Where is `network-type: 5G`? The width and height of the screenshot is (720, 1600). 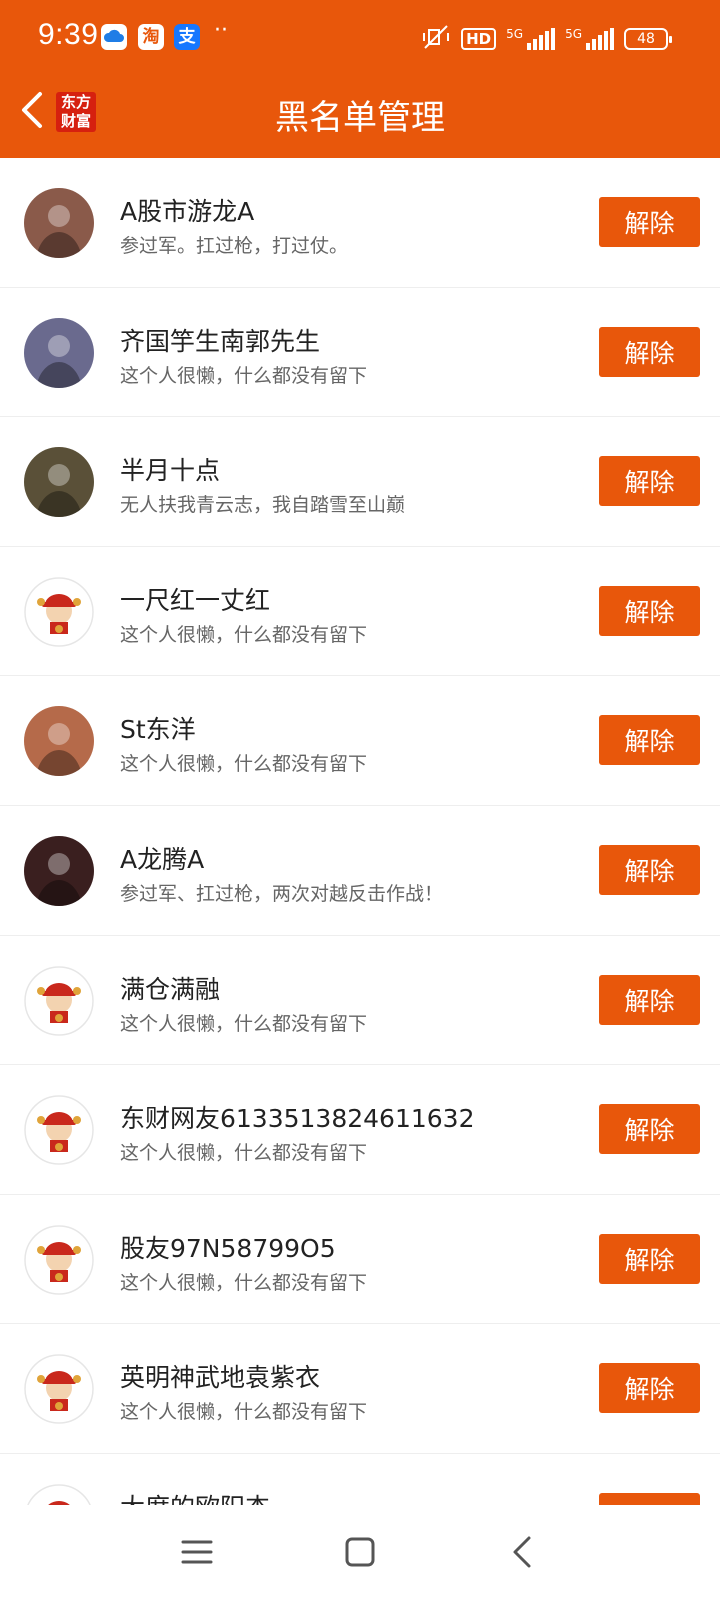 network-type: 5G is located at coordinates (515, 34).